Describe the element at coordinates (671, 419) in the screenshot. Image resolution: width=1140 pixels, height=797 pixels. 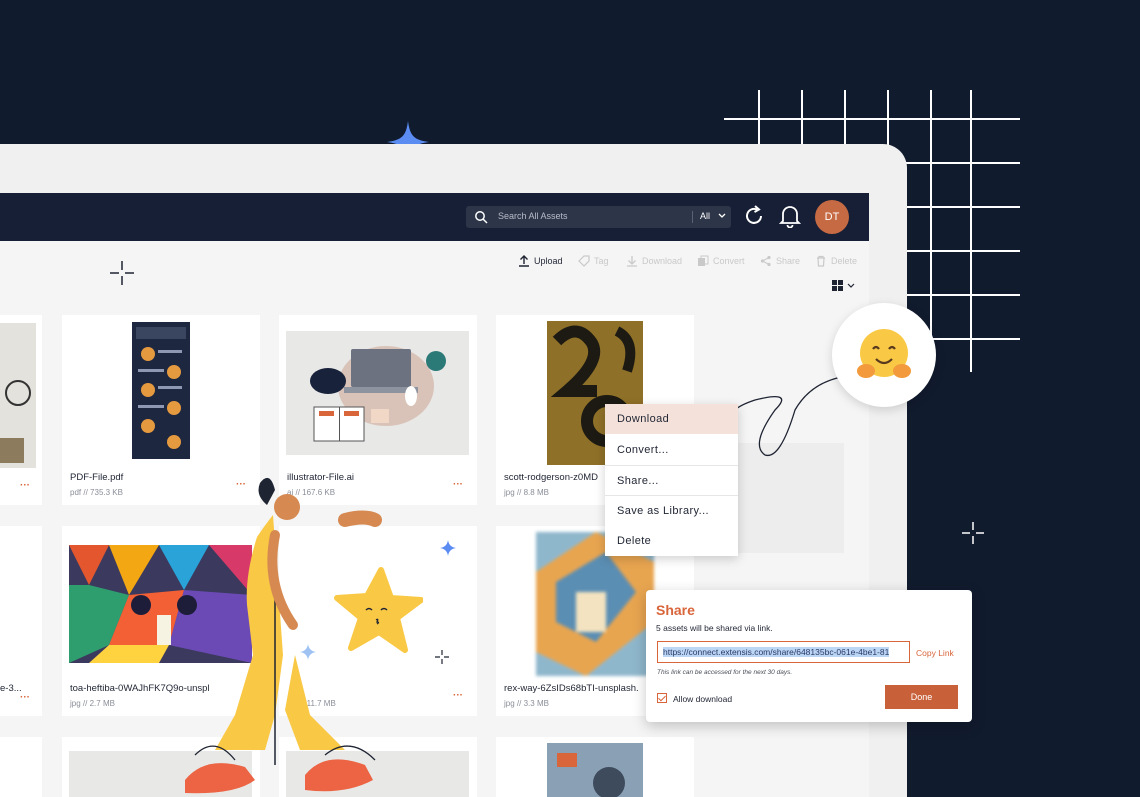
I see `menu-item-download: Download` at that location.